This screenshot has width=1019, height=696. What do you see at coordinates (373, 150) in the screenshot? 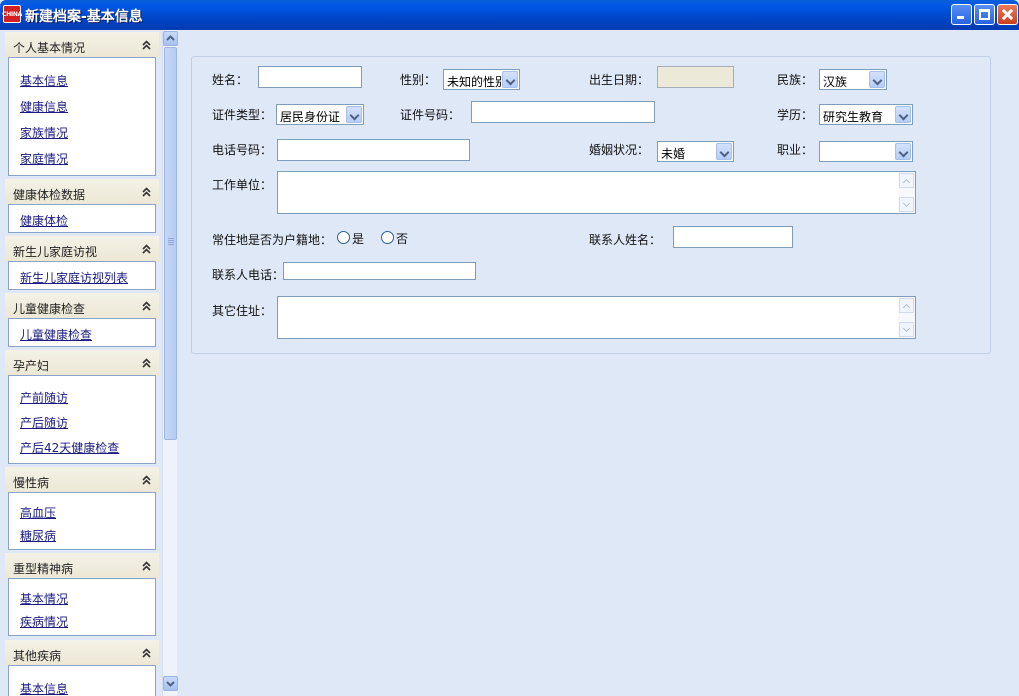
I see `phone-input` at bounding box center [373, 150].